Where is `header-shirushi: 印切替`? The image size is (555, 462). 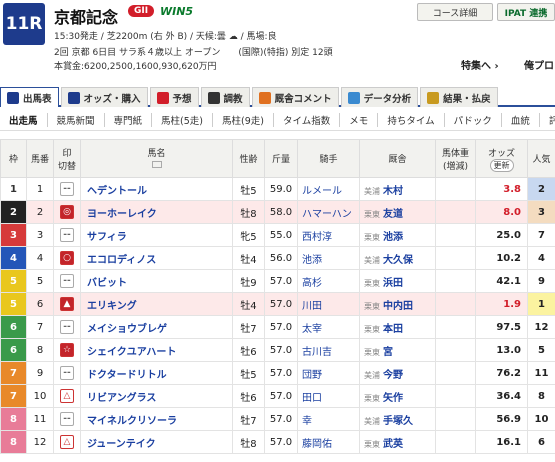
header-shirushi: 印切替 is located at coordinates (67, 158).